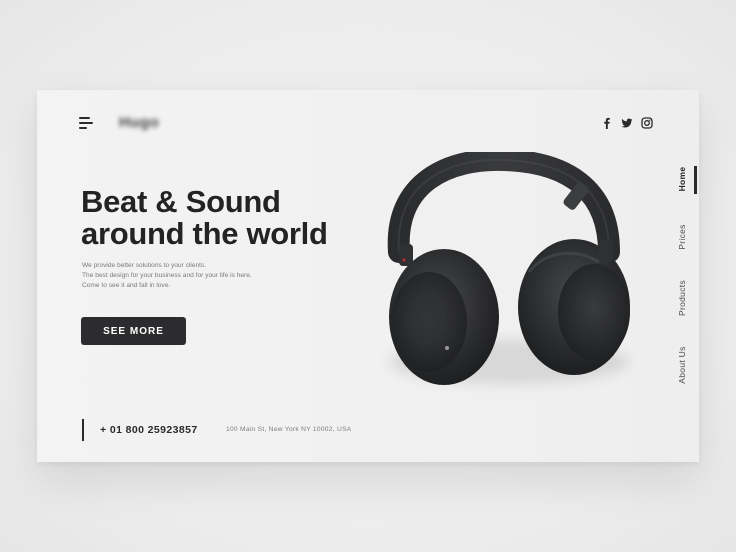  What do you see at coordinates (181, 201) in the screenshot?
I see `hero-title-line-1: Beat & Sound` at bounding box center [181, 201].